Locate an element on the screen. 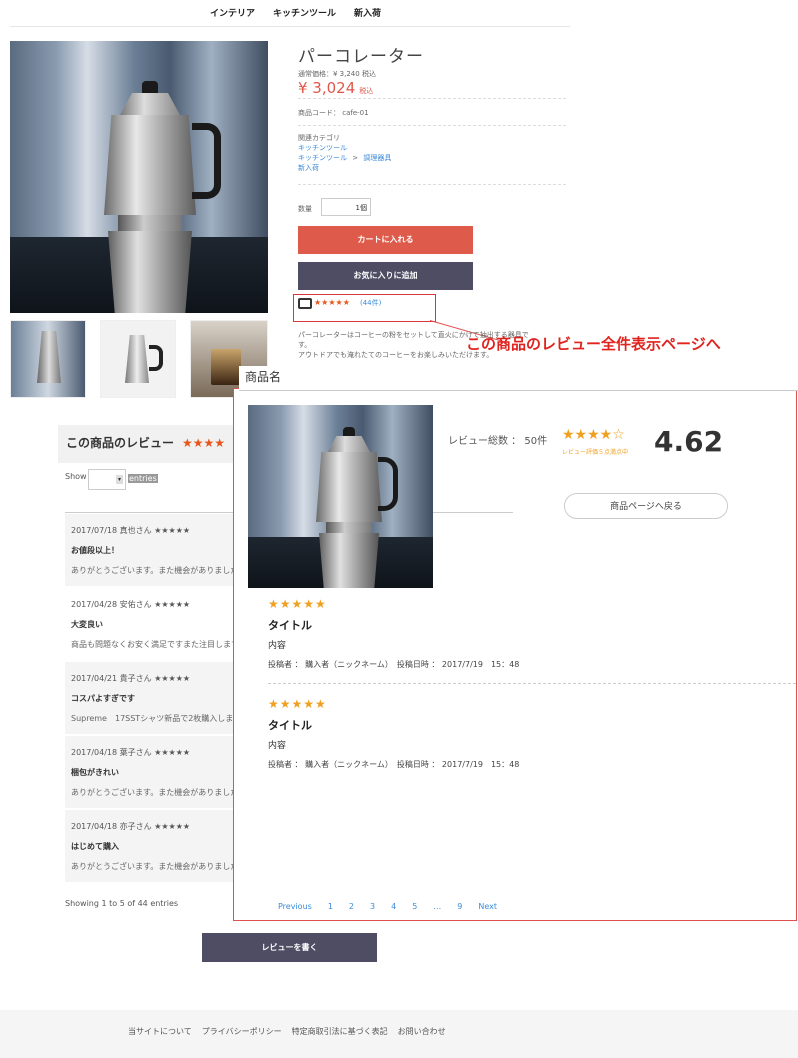 The width and height of the screenshot is (798, 1058). category-link-new-arrivals: 新入荷 is located at coordinates (308, 168).